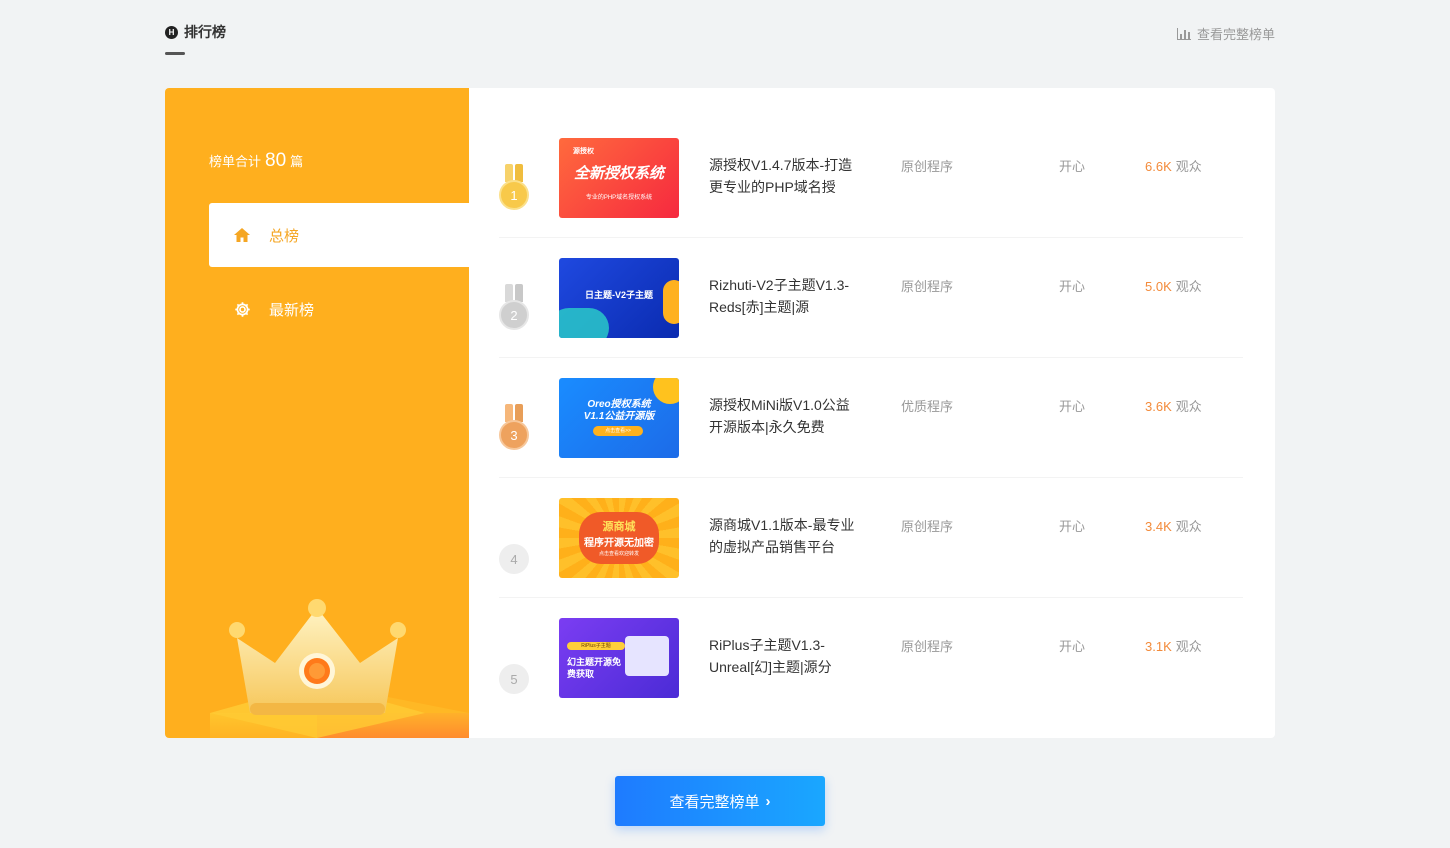  I want to click on item-thumbnail: 源授权 全新授权系统 专业的PHP域名授权系统, so click(619, 178).